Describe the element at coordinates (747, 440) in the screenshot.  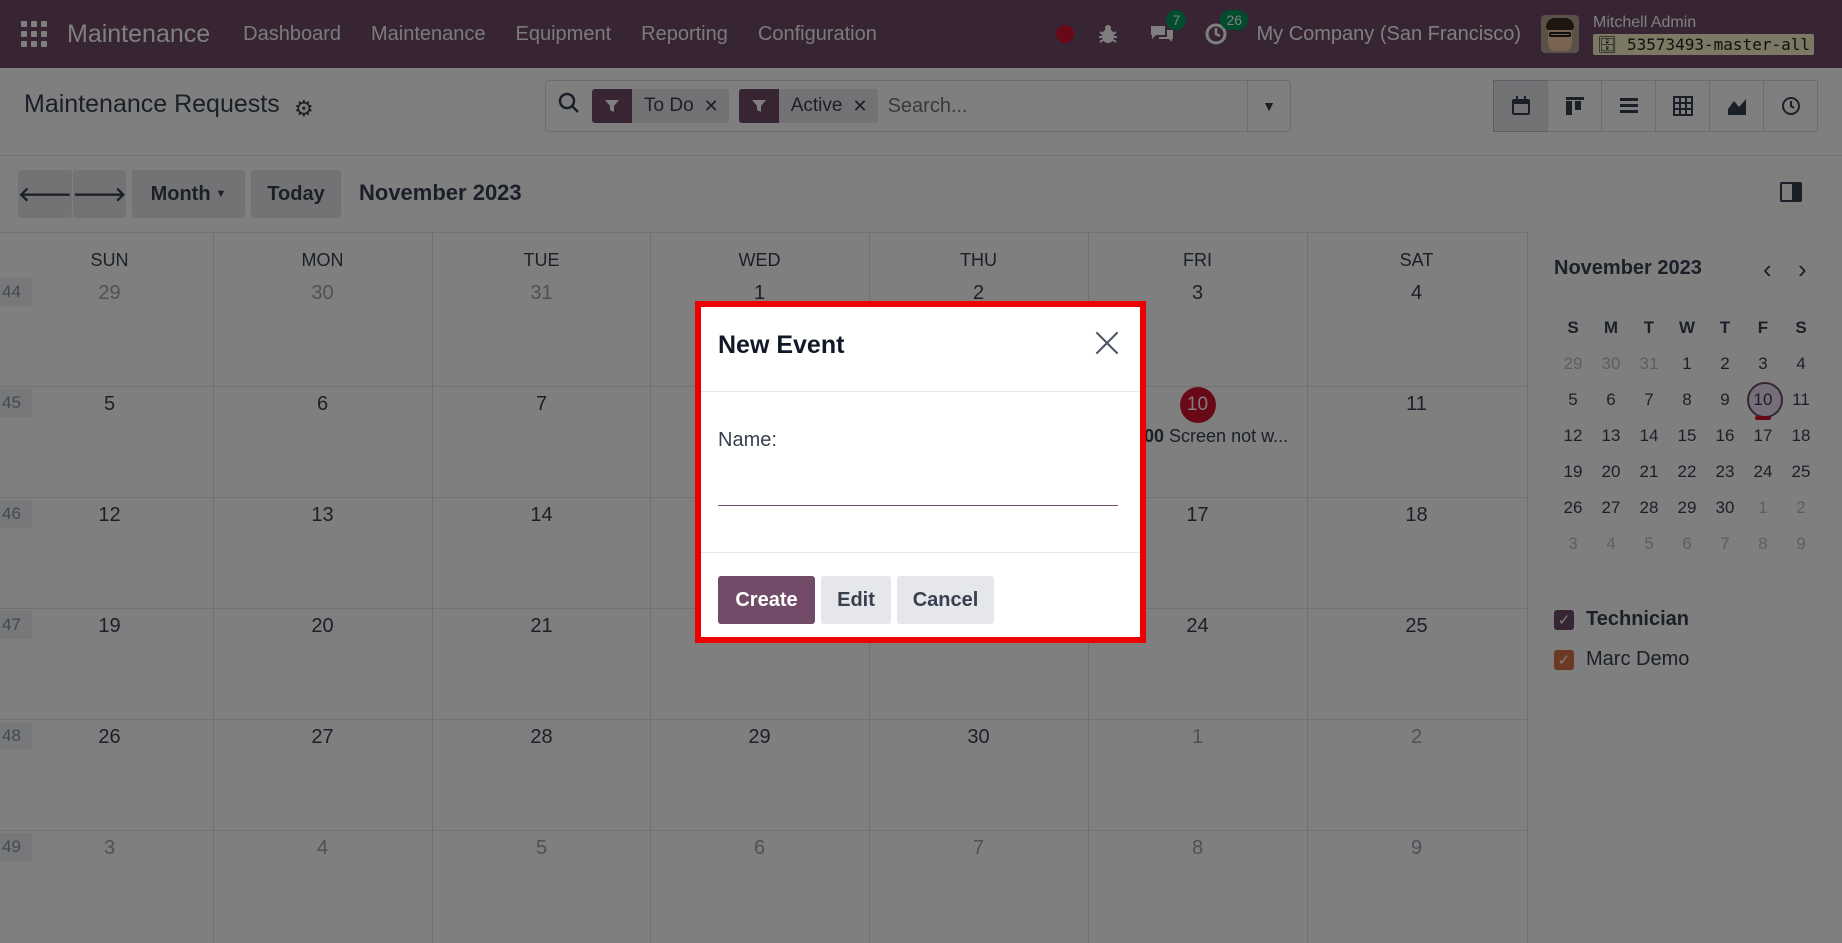
I see `name-label: Name:` at that location.